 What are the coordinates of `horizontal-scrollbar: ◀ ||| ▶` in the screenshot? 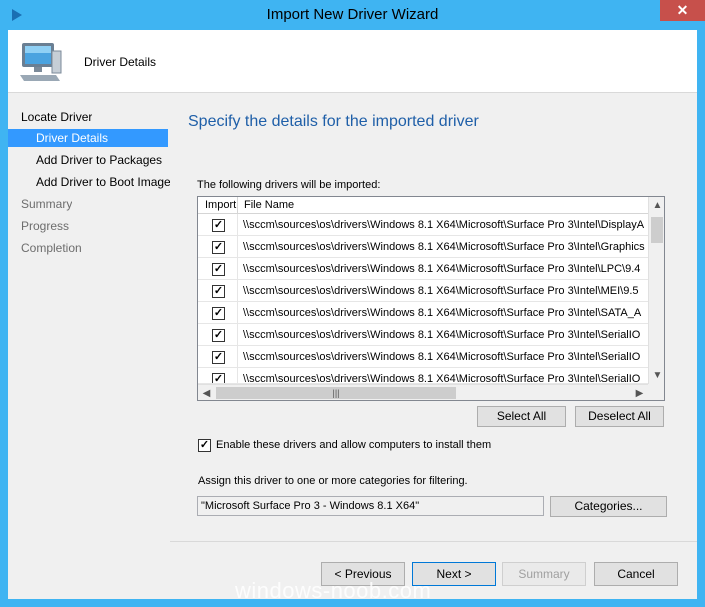 It's located at (423, 392).